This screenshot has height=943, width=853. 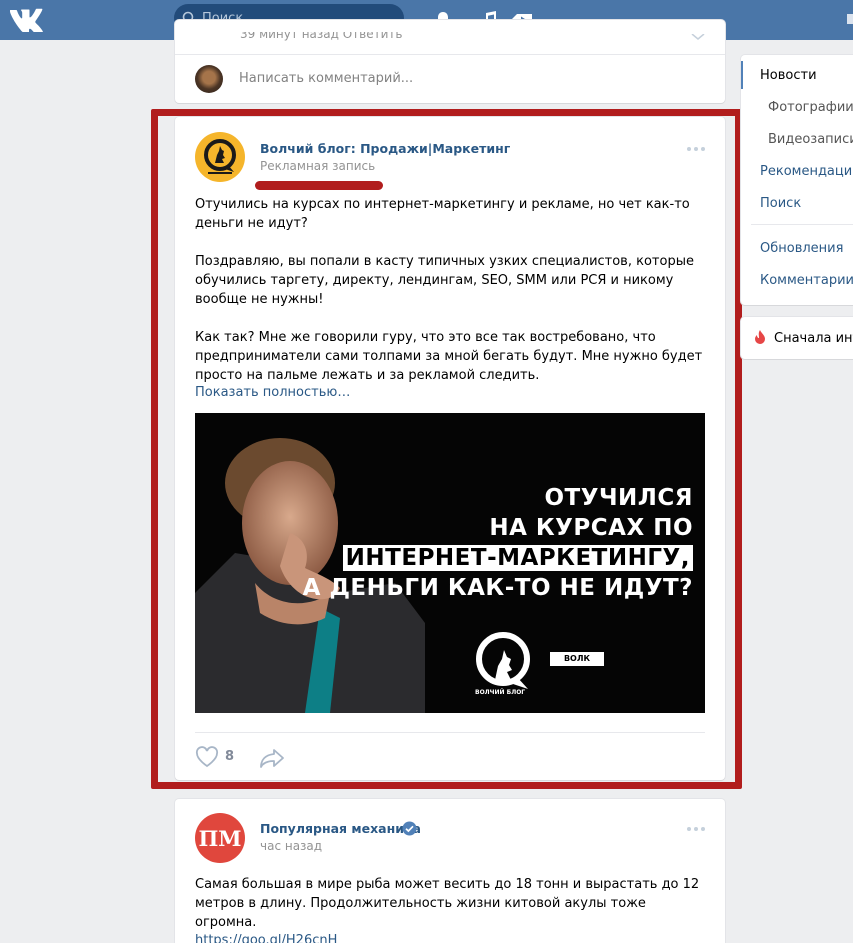 What do you see at coordinates (385, 148) in the screenshot?
I see `post-author-name: Волчий блог: Продажи|Маркетинг` at bounding box center [385, 148].